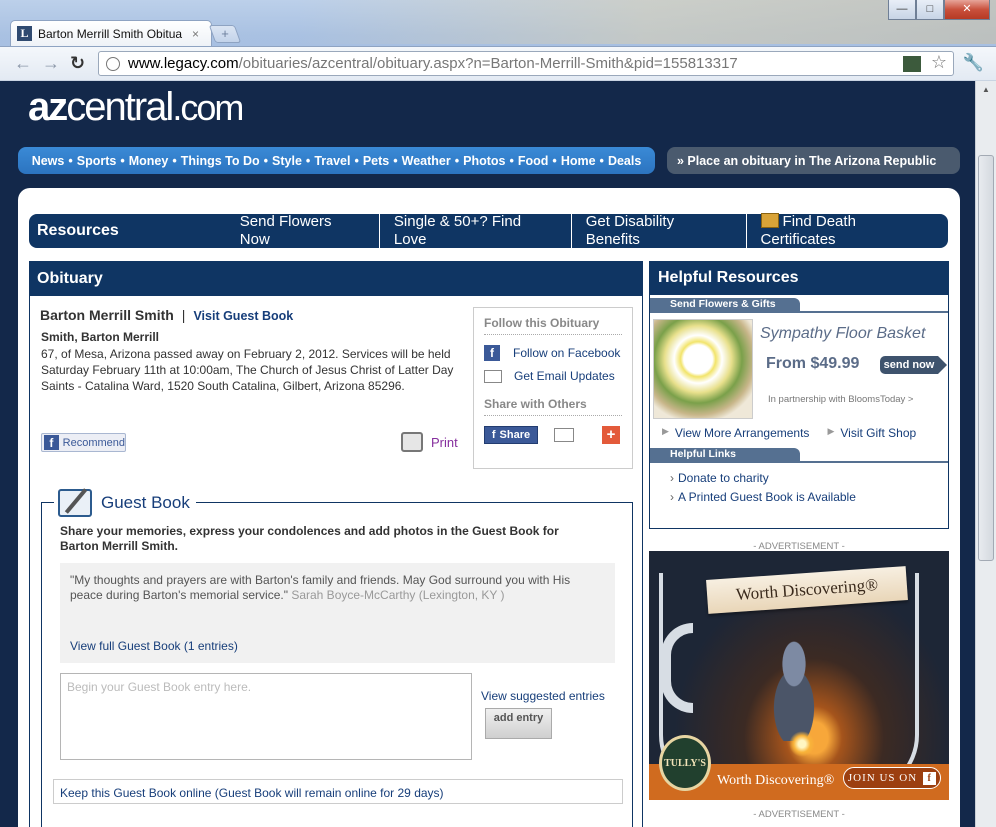 This screenshot has height=827, width=996. I want to click on view-more-arrangements-link: View More Arrangements, so click(742, 433).